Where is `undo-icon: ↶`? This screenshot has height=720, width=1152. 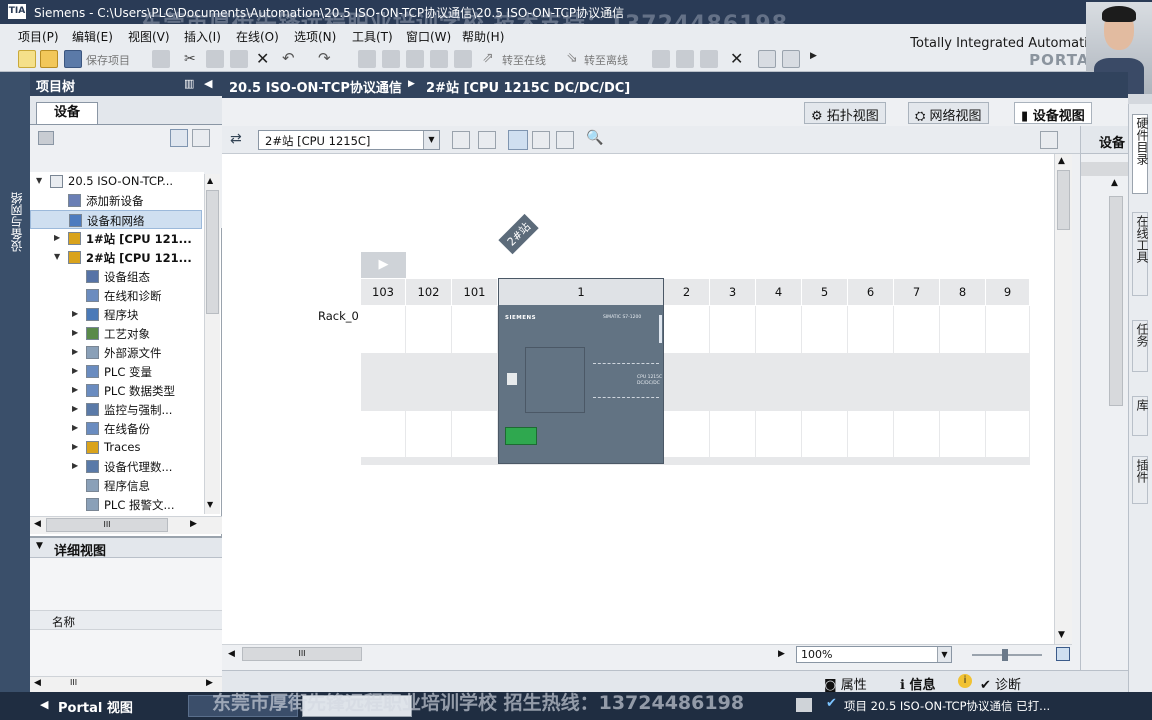
undo-icon: ↶ is located at coordinates (288, 58).